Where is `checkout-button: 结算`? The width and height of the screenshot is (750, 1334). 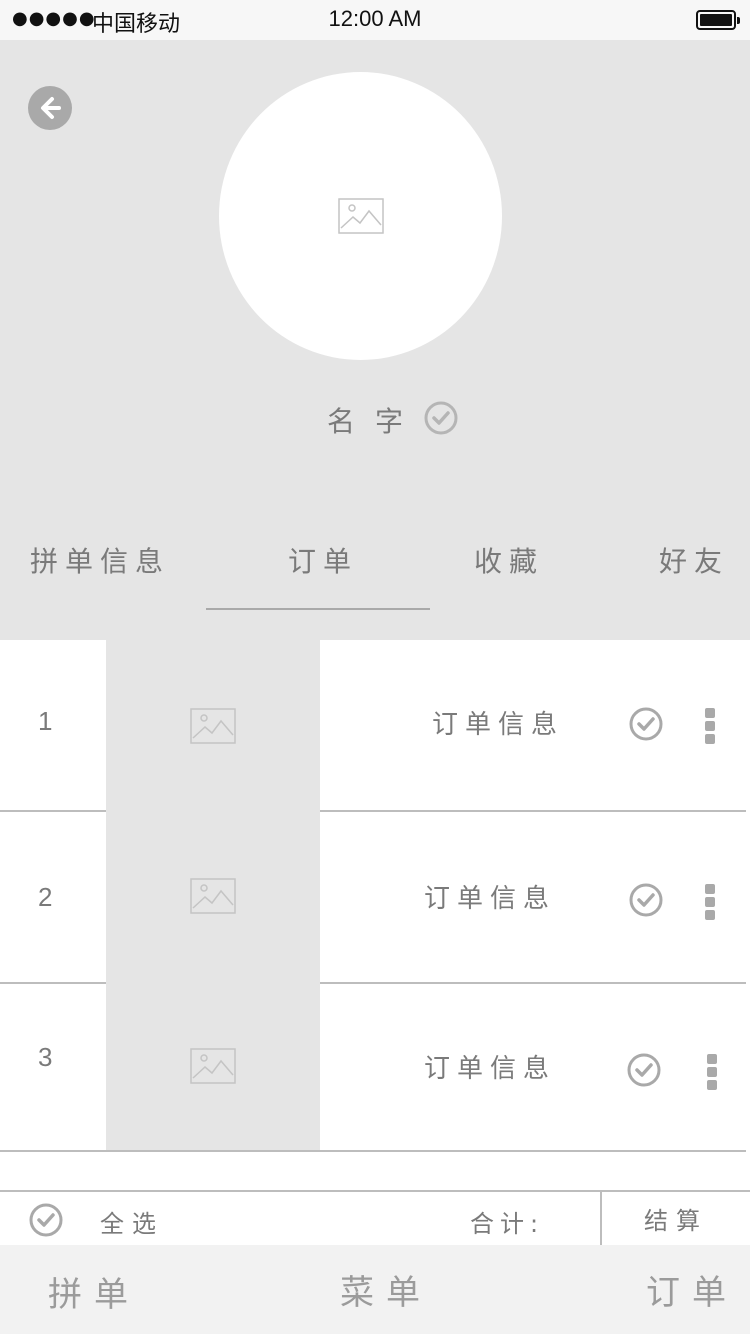
checkout-button: 结算 is located at coordinates (675, 1218).